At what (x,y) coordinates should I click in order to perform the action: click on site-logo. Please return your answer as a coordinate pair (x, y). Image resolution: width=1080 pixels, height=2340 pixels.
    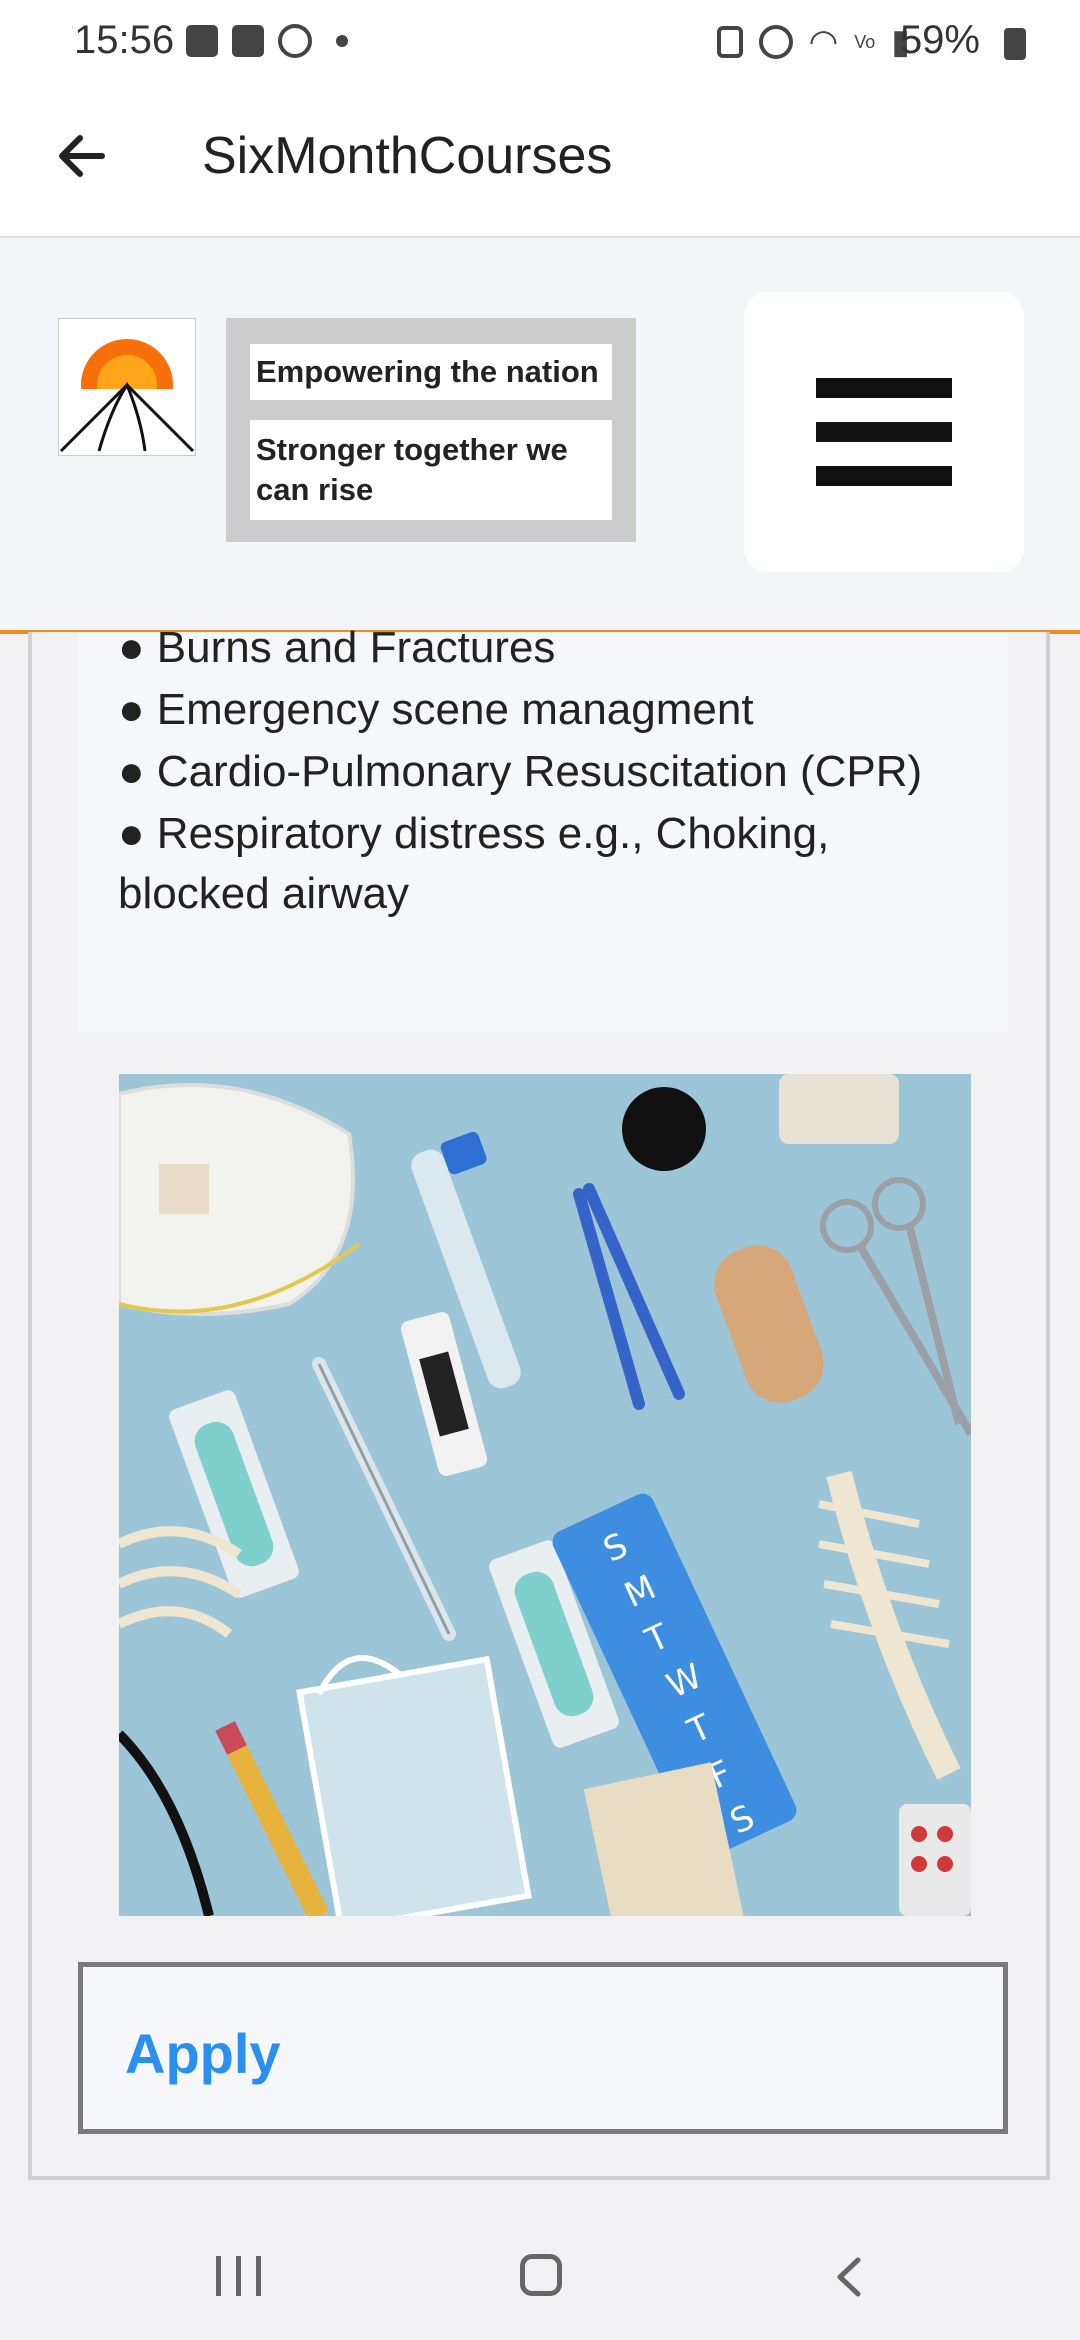
    Looking at the image, I should click on (127, 388).